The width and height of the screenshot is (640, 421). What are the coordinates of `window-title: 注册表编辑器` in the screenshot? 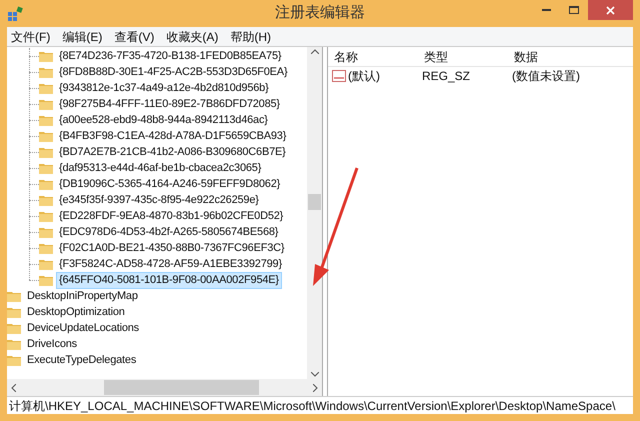 It's located at (320, 13).